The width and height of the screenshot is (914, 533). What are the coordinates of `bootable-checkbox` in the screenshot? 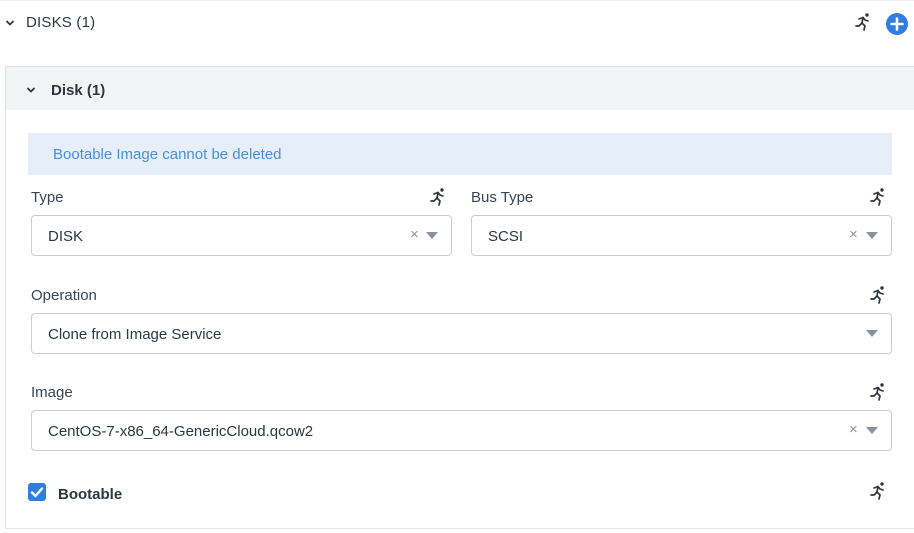 It's located at (37, 492).